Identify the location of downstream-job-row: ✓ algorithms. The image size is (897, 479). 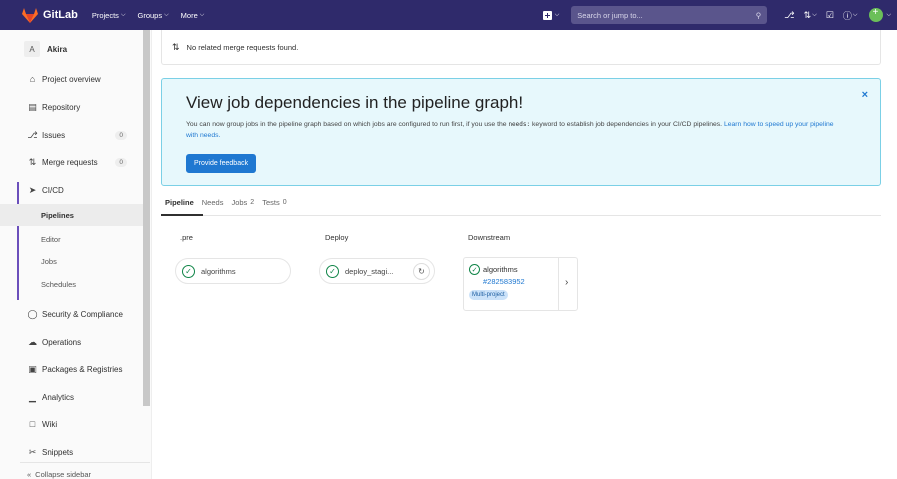
(497, 269).